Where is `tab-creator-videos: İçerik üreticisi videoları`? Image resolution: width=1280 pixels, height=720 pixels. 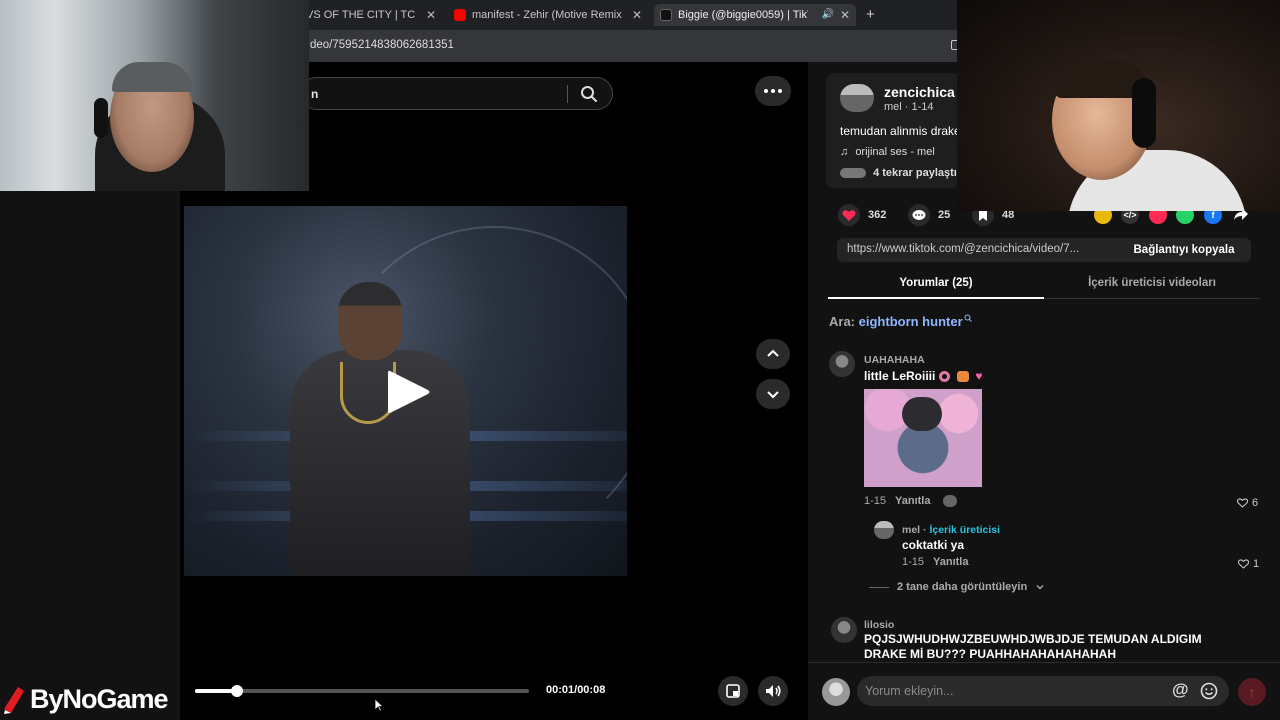
tab-creator-videos: İçerik üreticisi videoları is located at coordinates (1152, 283).